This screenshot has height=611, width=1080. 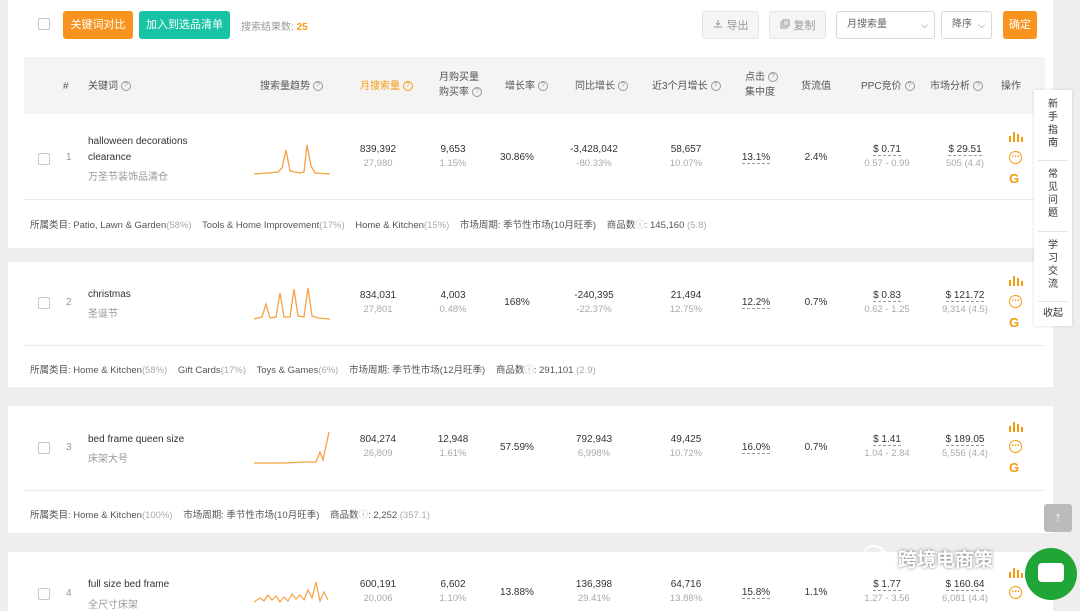 What do you see at coordinates (887, 440) in the screenshot?
I see `ppc-value: $ 1.41` at bounding box center [887, 440].